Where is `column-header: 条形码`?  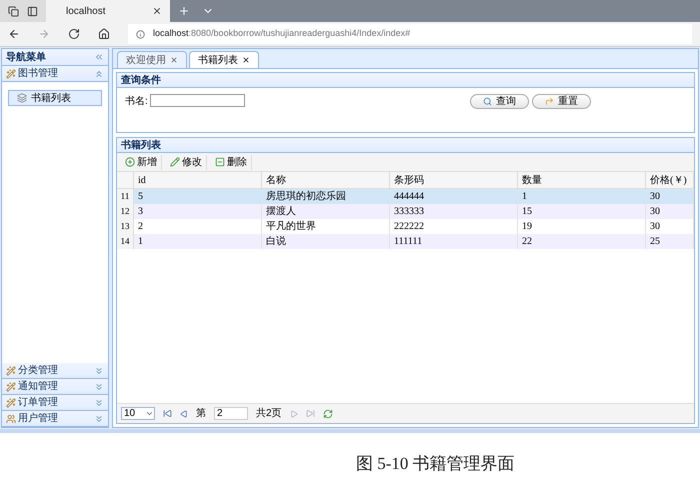
column-header: 条形码 is located at coordinates (409, 180).